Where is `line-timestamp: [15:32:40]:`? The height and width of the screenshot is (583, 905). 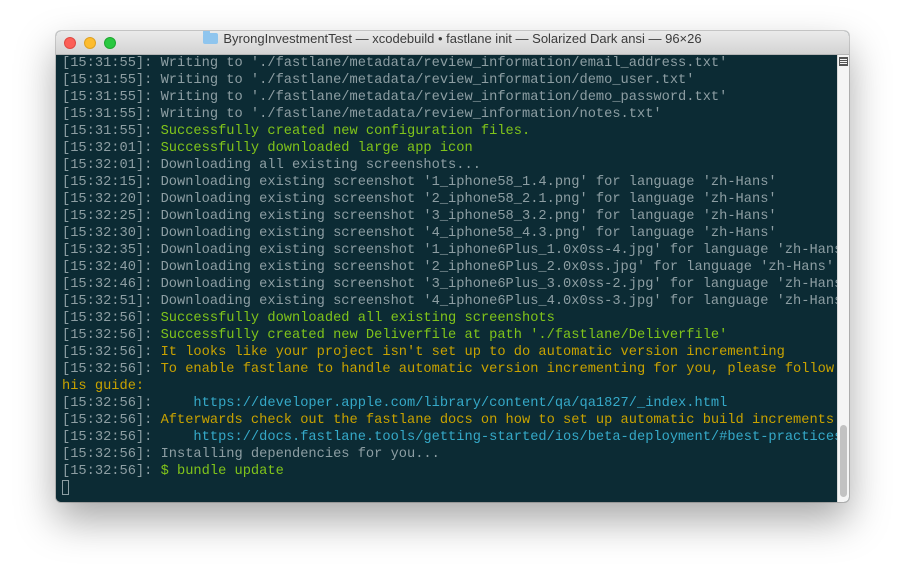 line-timestamp: [15:32:40]: is located at coordinates (111, 267).